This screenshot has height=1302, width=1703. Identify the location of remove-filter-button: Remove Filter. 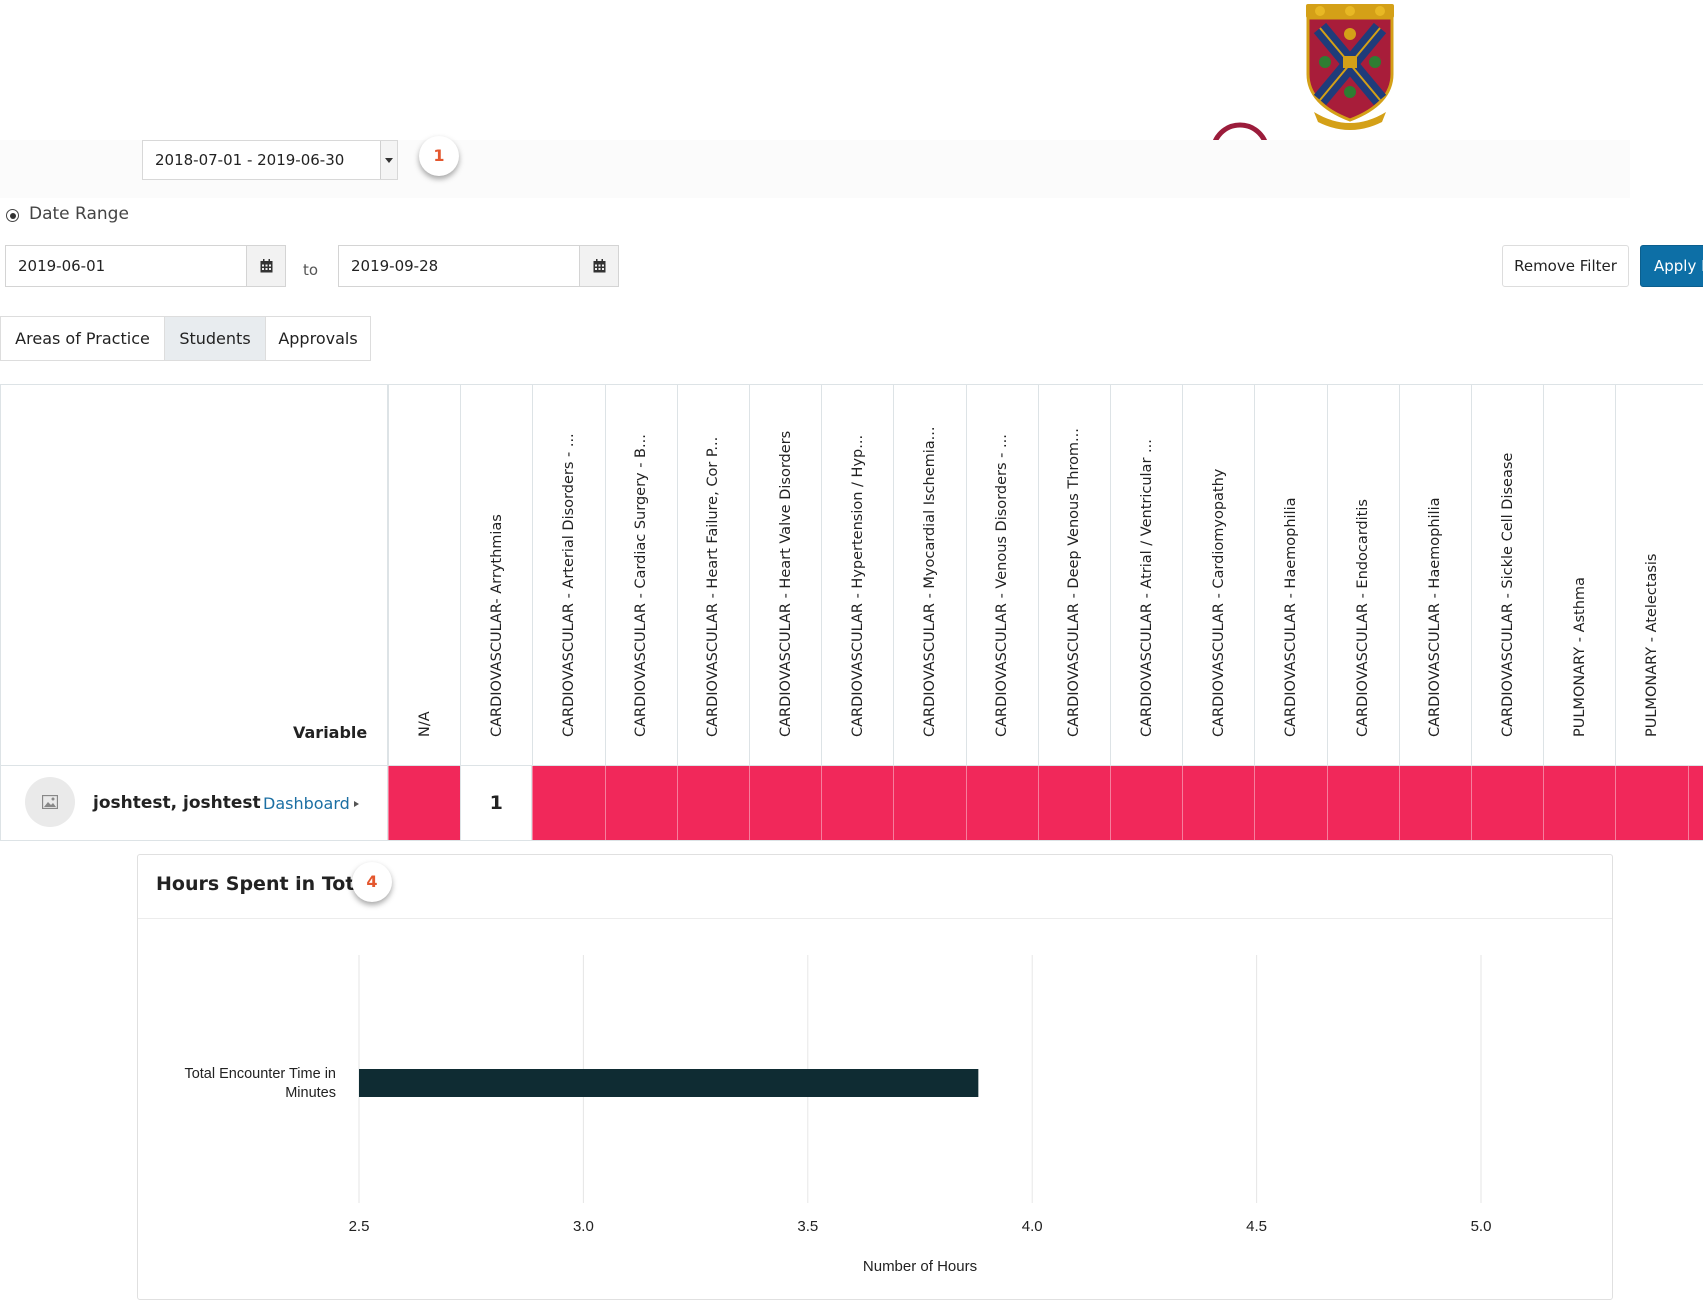
(1565, 266).